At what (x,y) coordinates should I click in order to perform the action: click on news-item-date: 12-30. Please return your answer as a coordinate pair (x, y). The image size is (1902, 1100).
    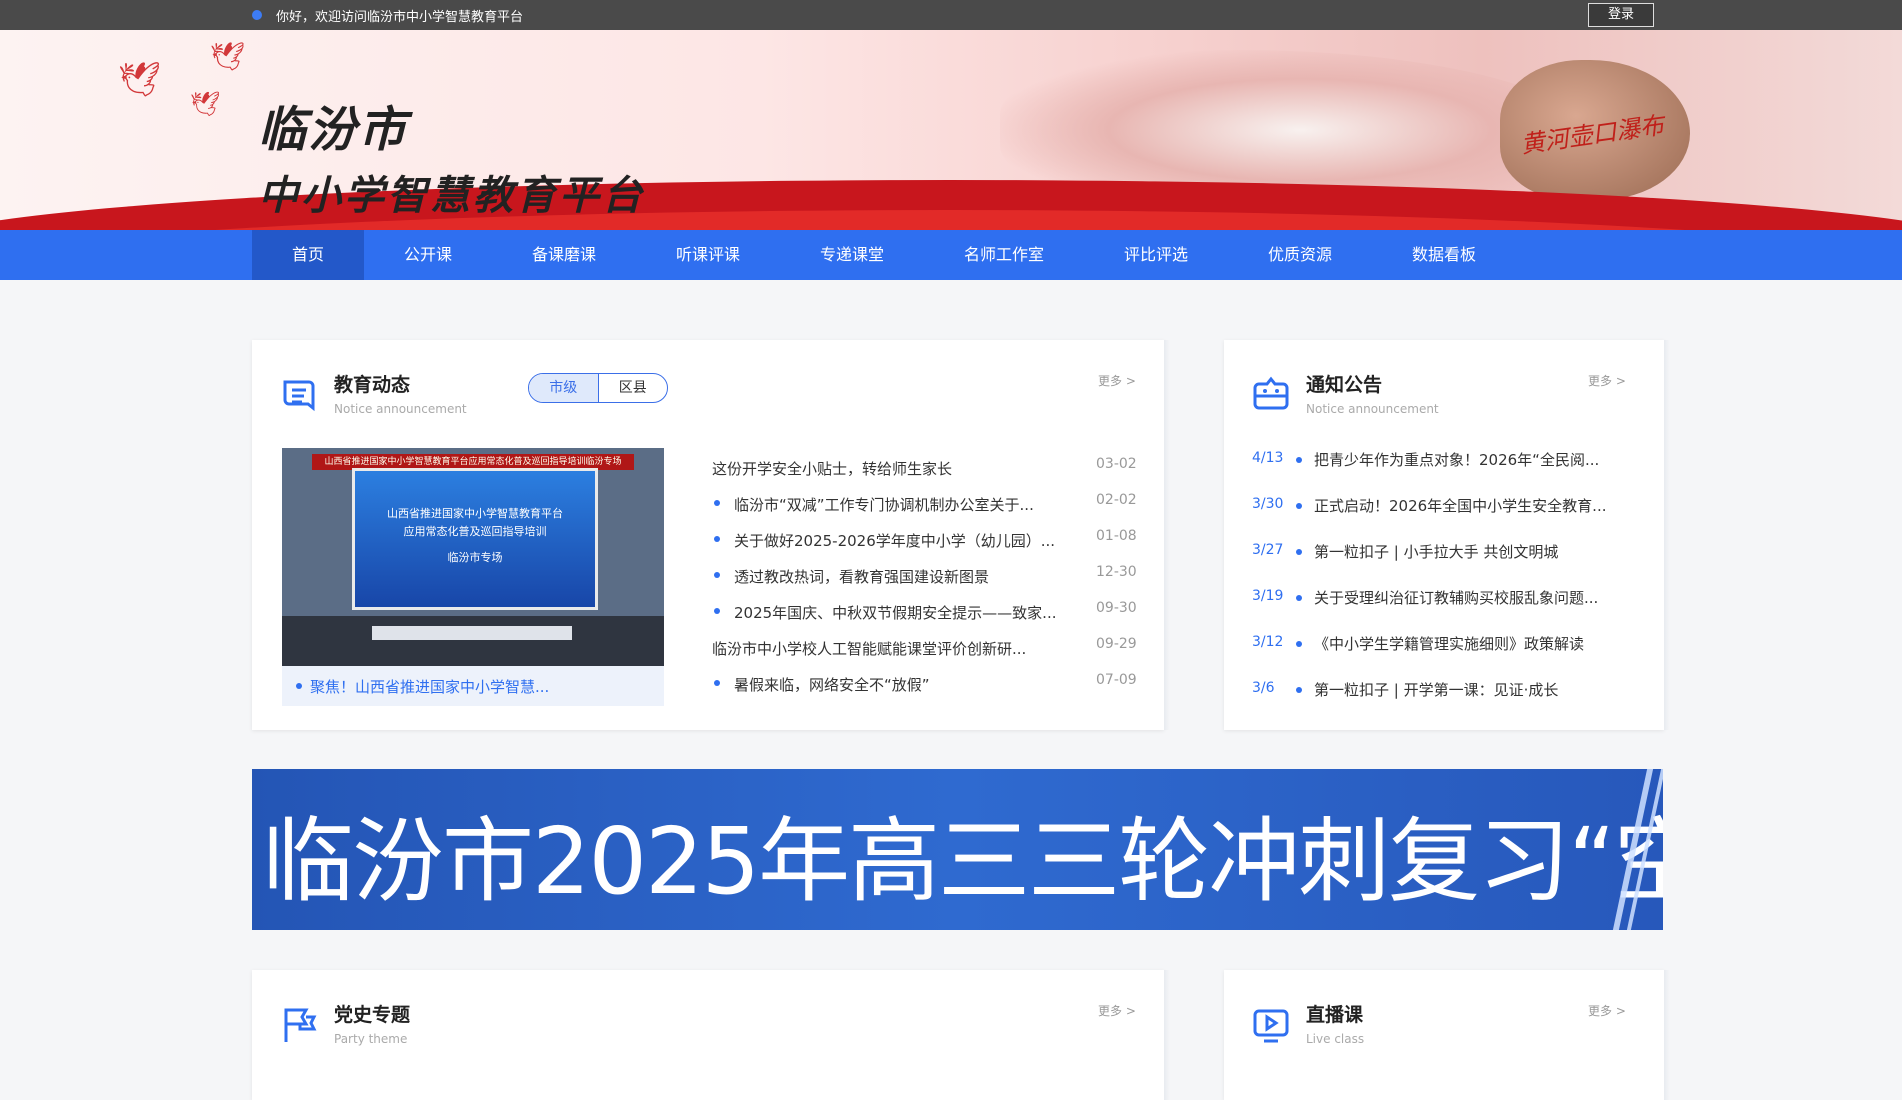
    Looking at the image, I should click on (1116, 572).